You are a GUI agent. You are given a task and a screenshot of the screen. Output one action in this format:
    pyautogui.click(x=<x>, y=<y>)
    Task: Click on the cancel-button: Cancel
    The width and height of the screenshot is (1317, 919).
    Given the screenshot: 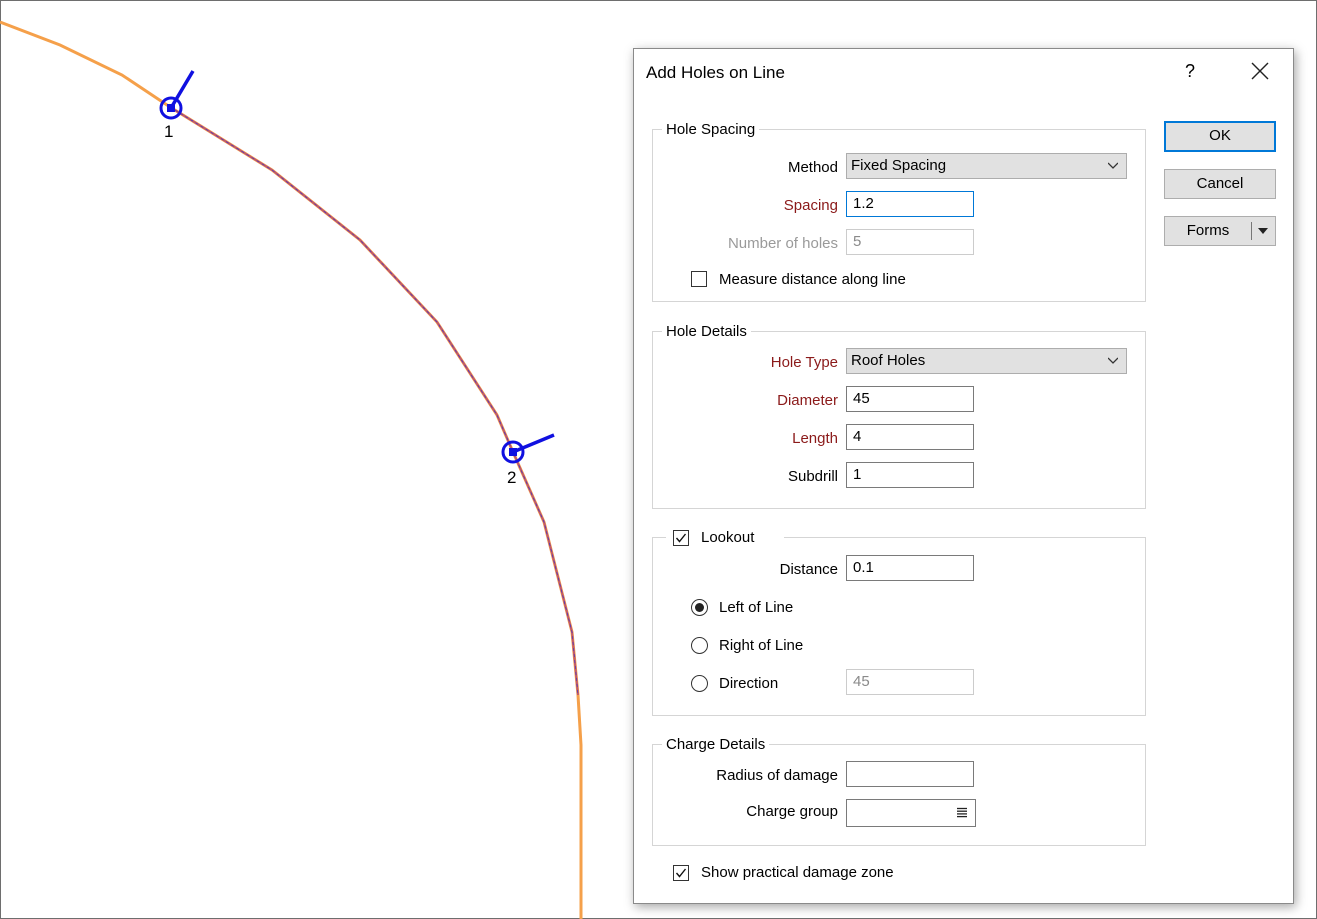 What is the action you would take?
    pyautogui.click(x=1220, y=184)
    